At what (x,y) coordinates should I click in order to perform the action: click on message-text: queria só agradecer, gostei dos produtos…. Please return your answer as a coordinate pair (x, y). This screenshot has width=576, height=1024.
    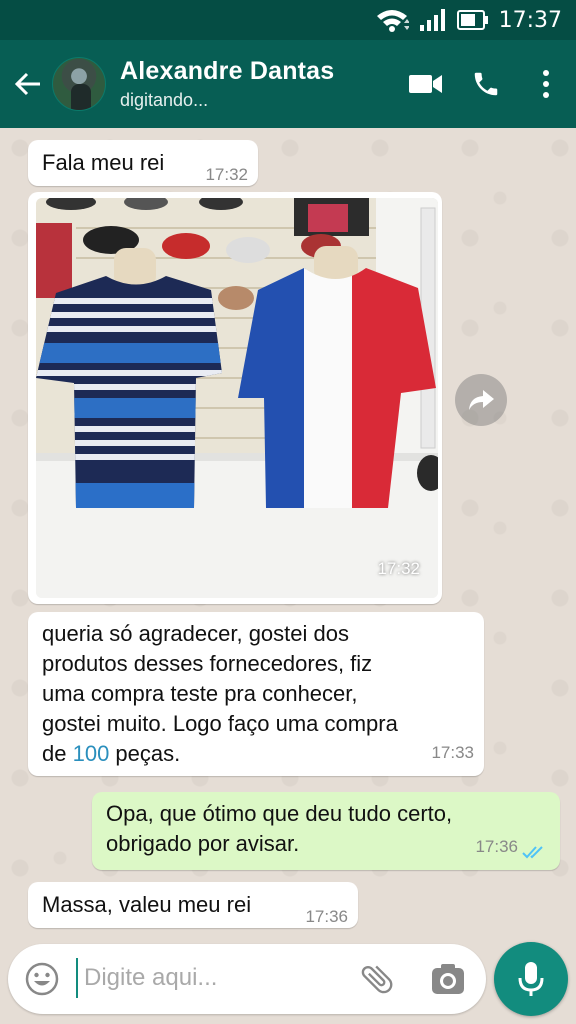
    Looking at the image, I should click on (220, 694).